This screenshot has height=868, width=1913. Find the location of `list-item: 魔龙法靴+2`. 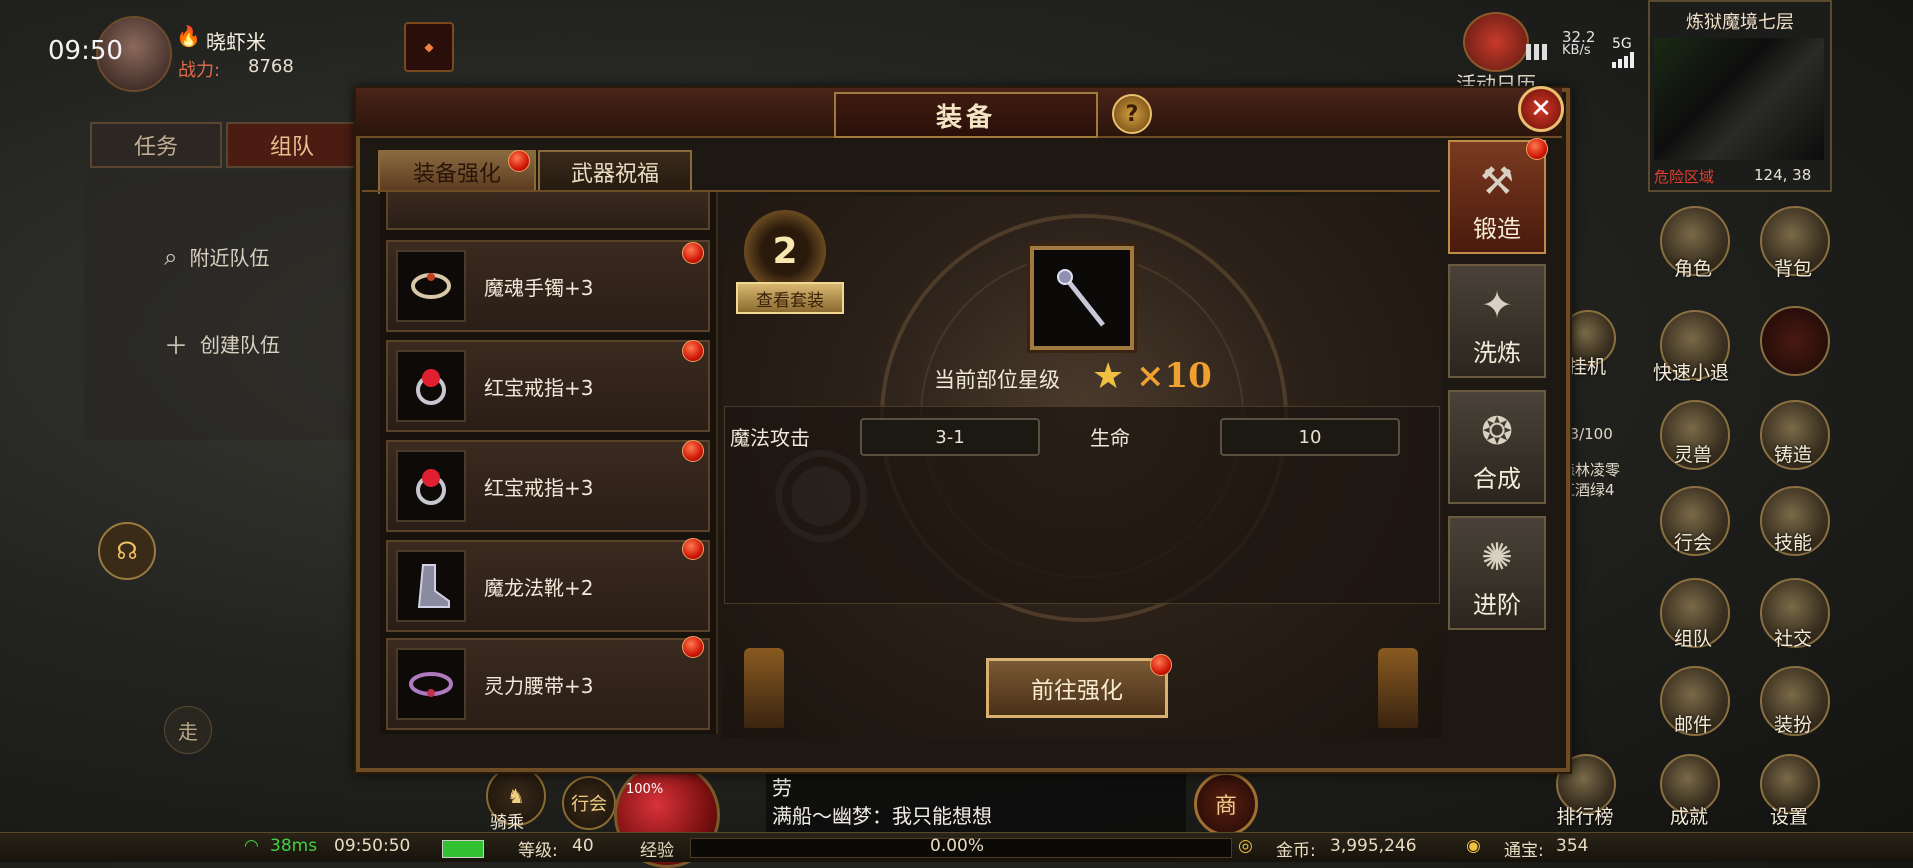

list-item: 魔龙法靴+2 is located at coordinates (548, 586).